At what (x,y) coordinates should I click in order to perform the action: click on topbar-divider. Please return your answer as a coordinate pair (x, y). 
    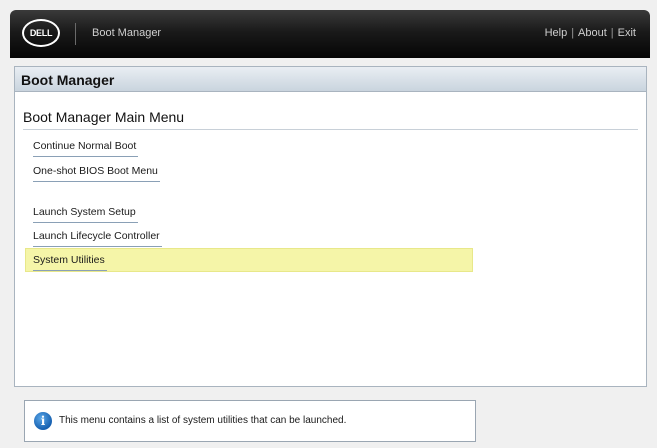
    Looking at the image, I should click on (75, 34).